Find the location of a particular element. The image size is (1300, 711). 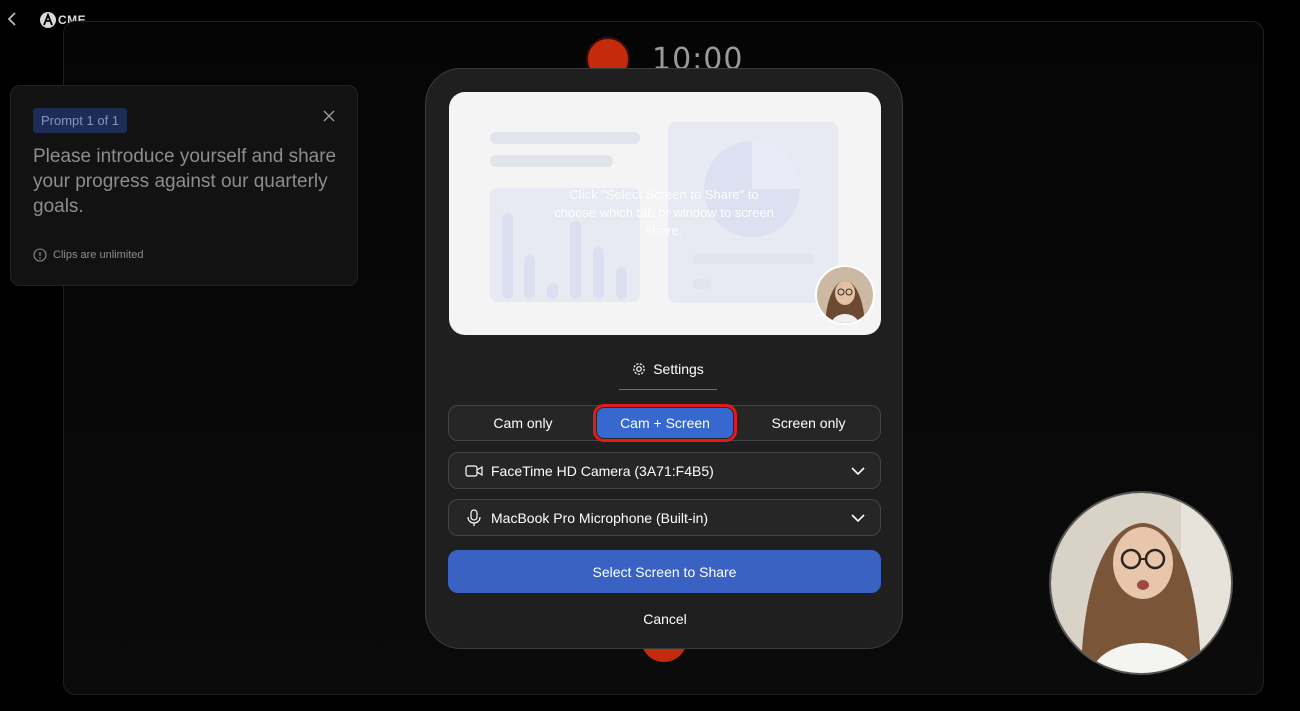

prompt-footer: Clips are unlimited is located at coordinates (88, 255).